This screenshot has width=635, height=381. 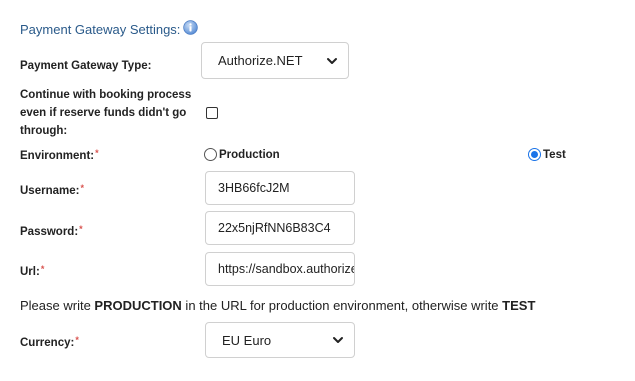 I want to click on url-input: https://sandbox.authorize, so click(x=280, y=269).